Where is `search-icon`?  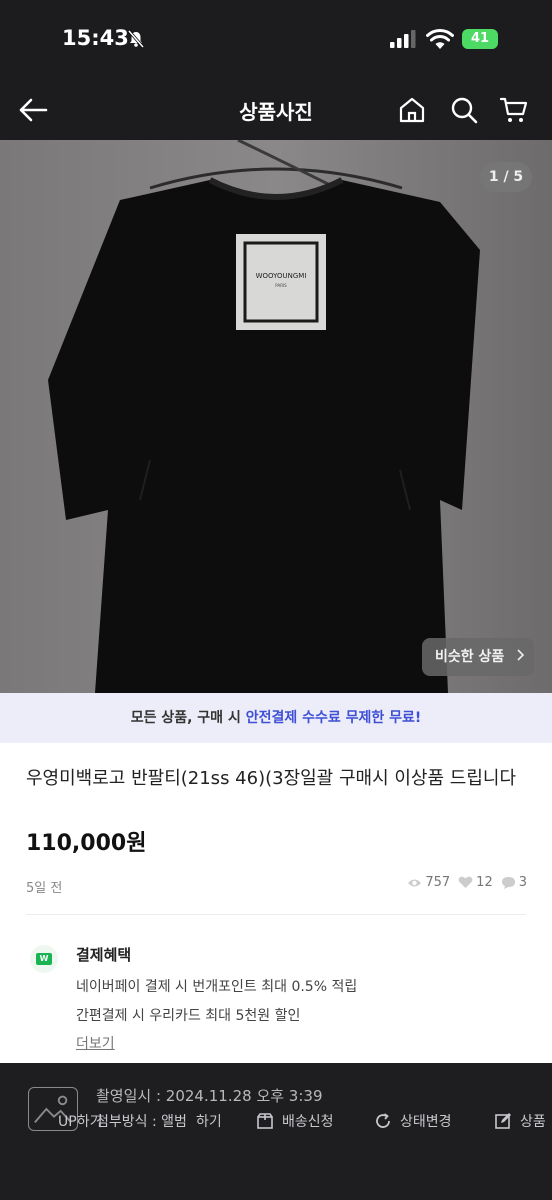
search-icon is located at coordinates (464, 110).